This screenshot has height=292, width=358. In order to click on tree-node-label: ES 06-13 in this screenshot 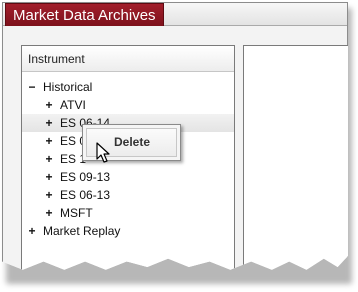, I will do `click(85, 195)`.